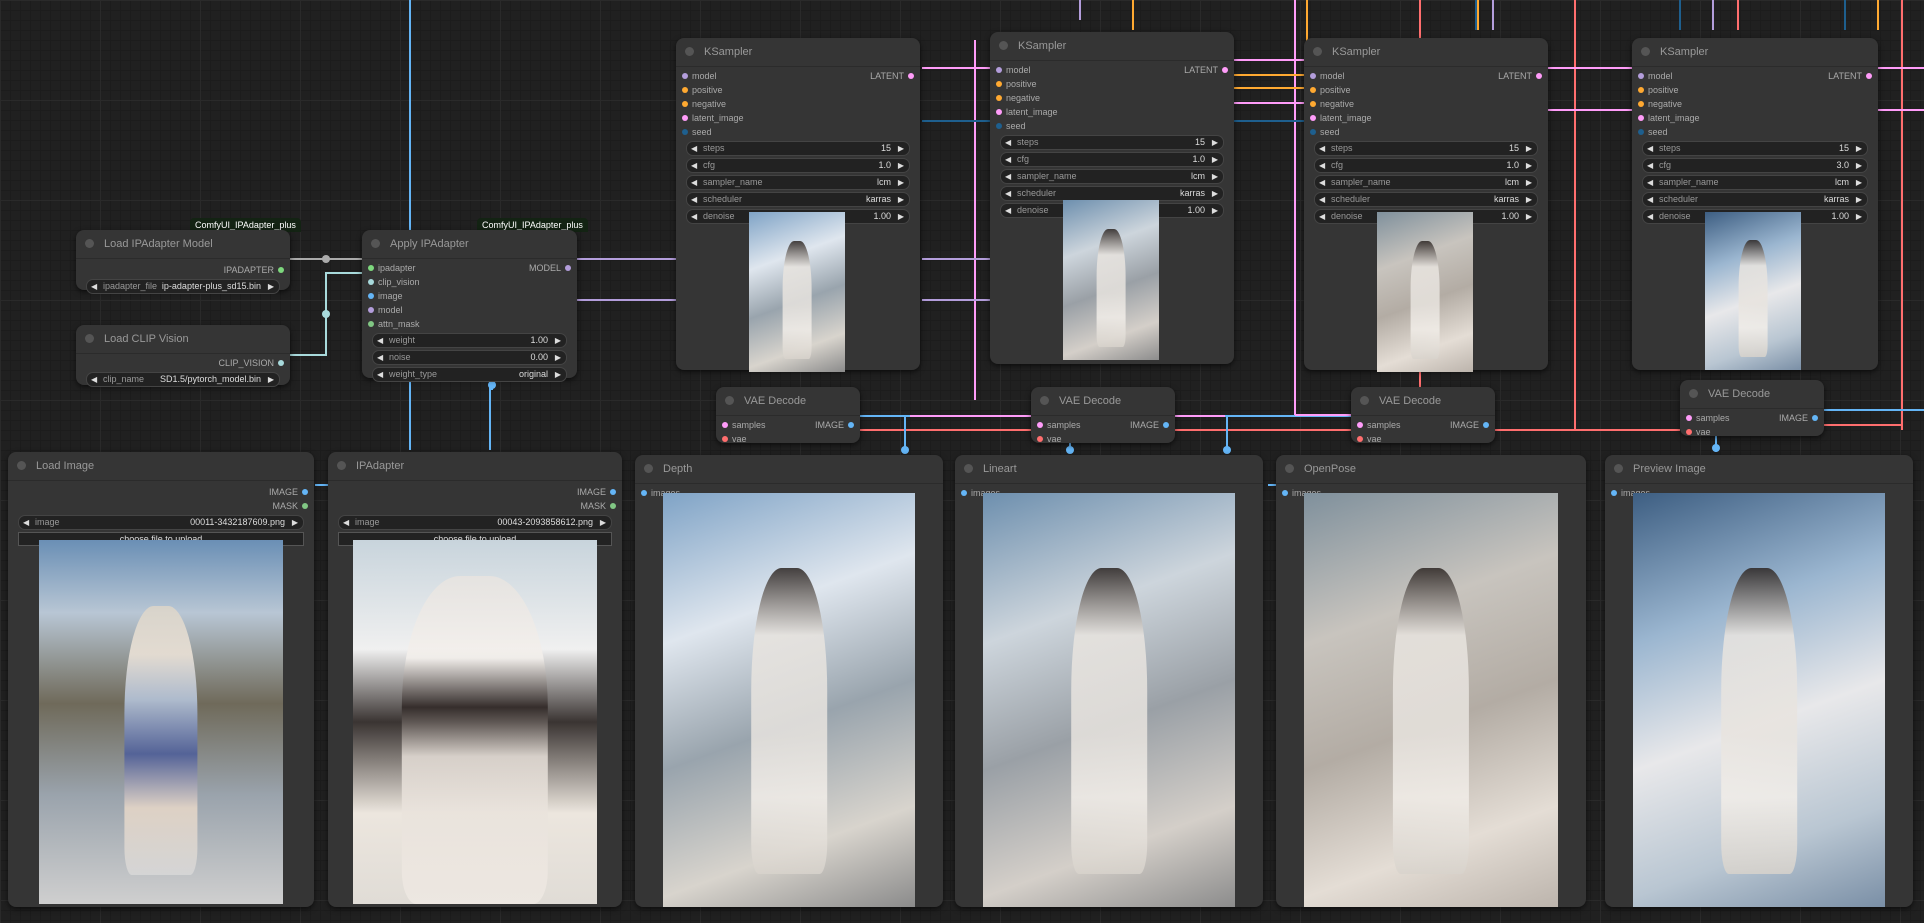  Describe the element at coordinates (475, 722) in the screenshot. I see `loaded-image-preview` at that location.